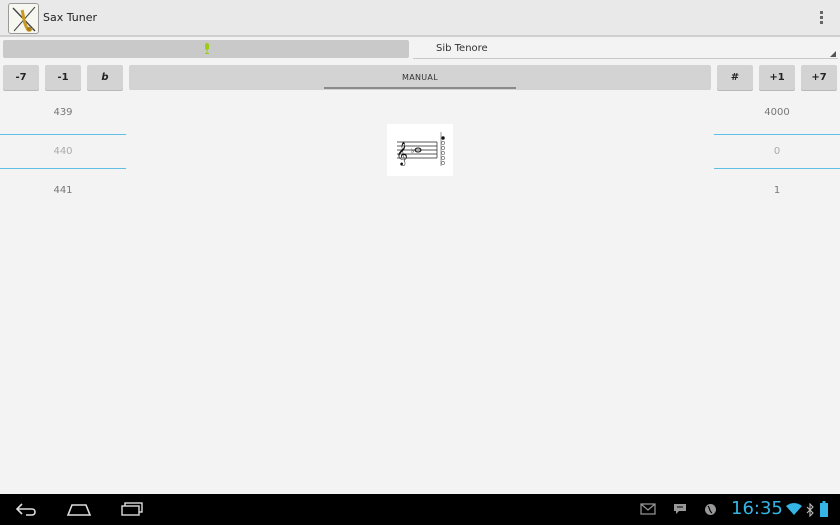  I want to click on picker-prev-value: 439, so click(63, 112).